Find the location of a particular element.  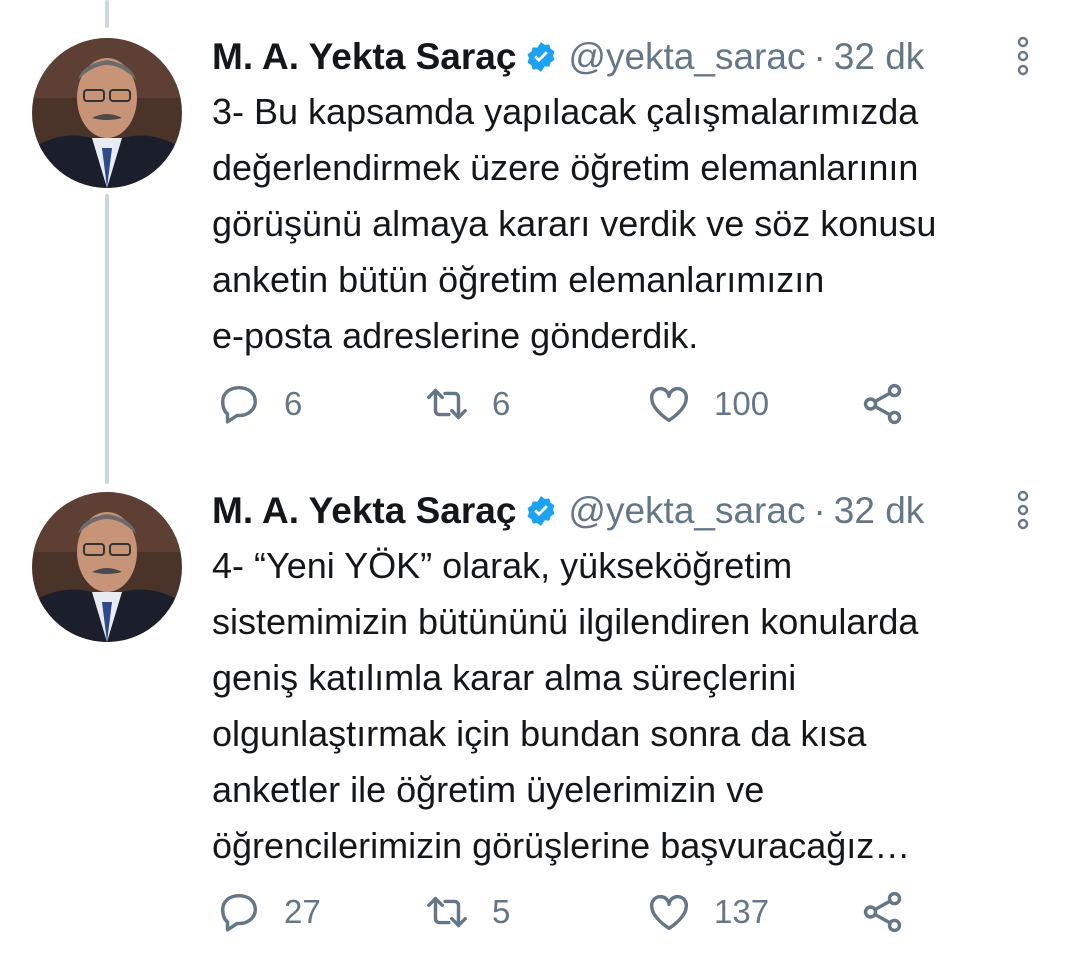

retweet-button: 5 is located at coordinates (467, 912).